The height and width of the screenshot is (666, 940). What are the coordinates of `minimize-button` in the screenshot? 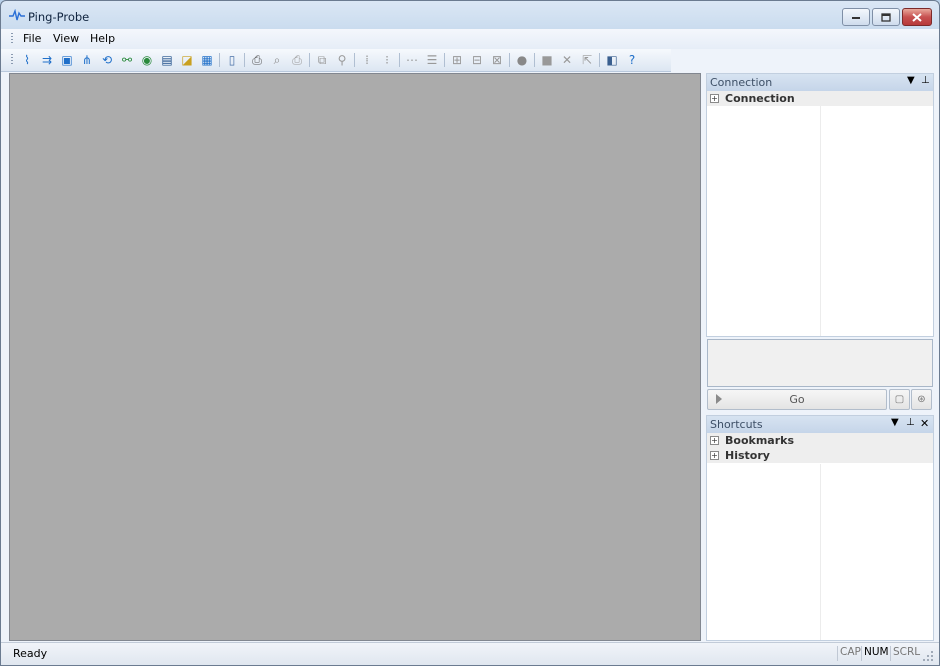 It's located at (856, 17).